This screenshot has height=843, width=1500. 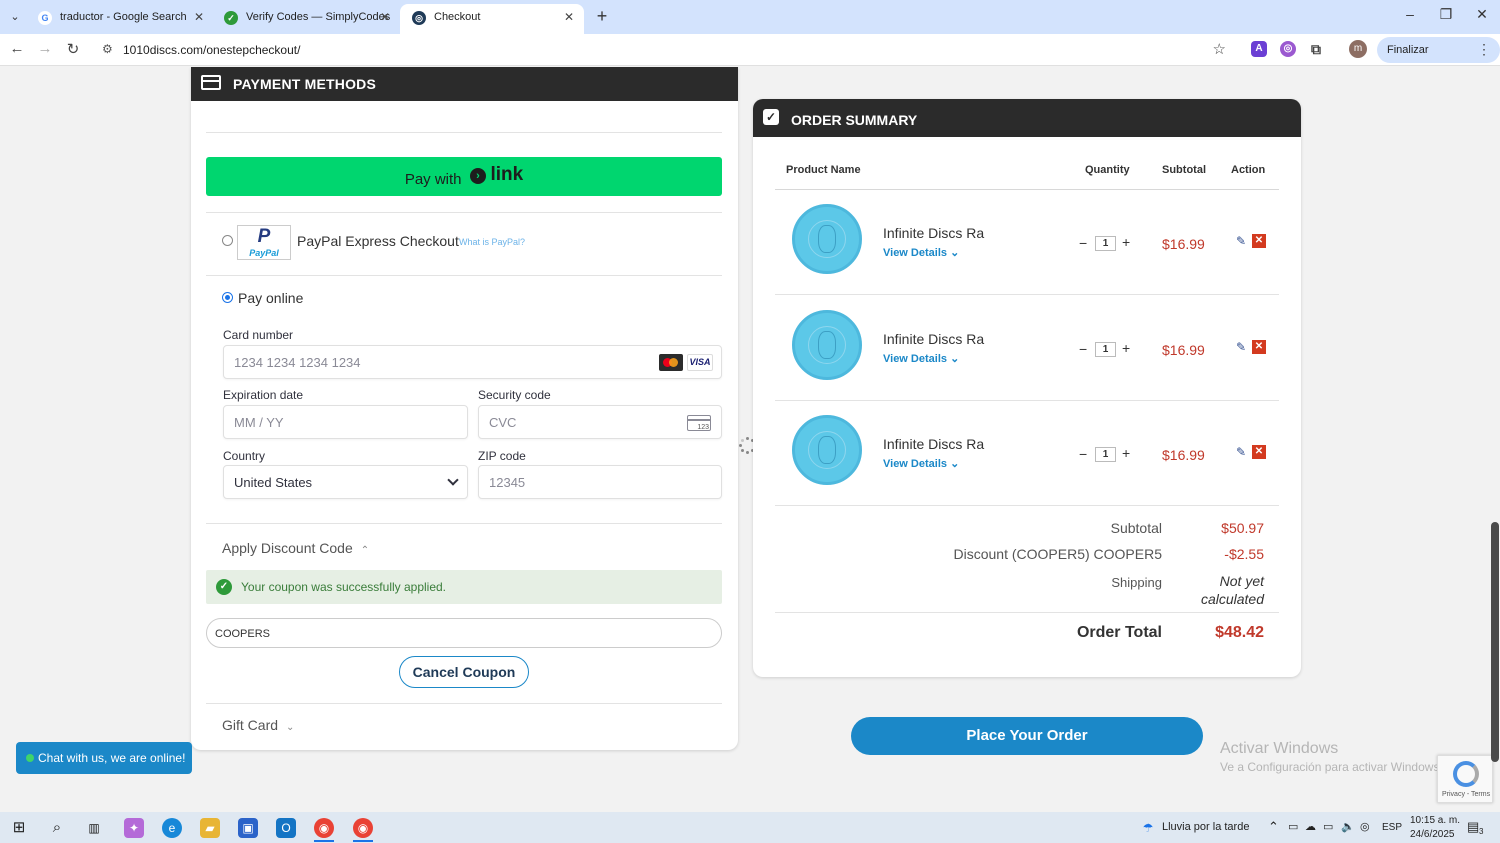 I want to click on cloud-icon: ☁, so click(x=1310, y=826).